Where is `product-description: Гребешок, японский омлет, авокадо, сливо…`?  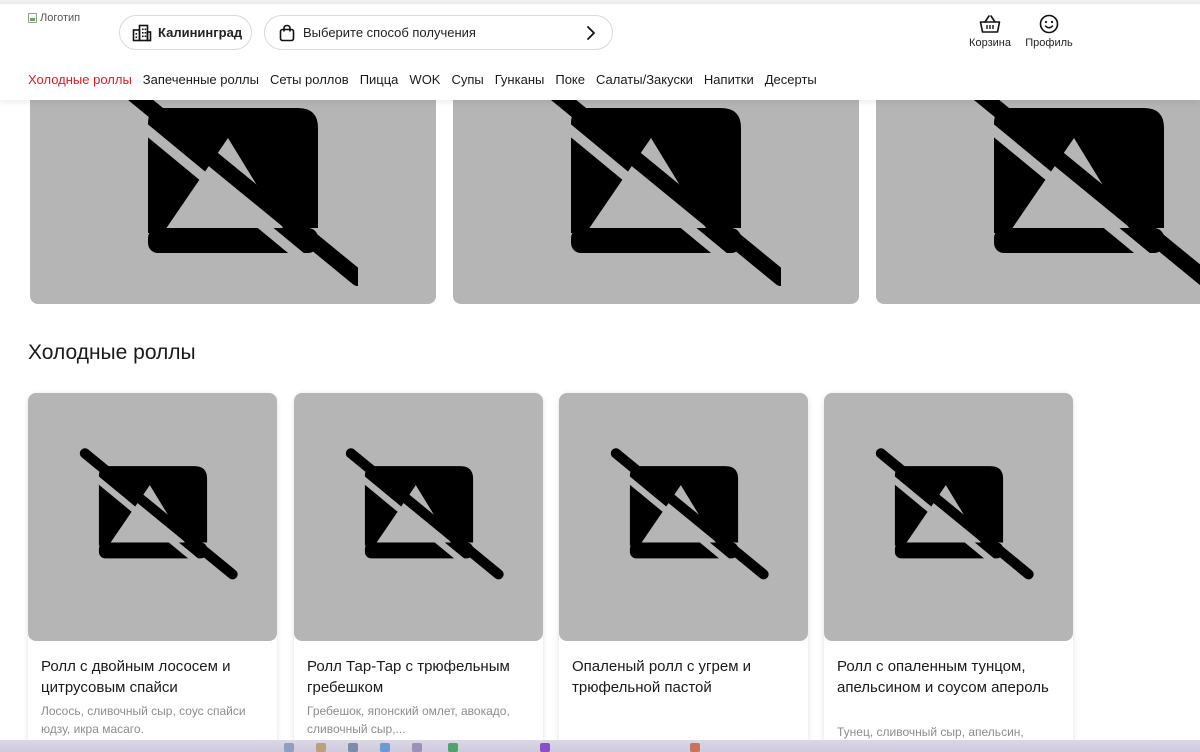
product-description: Гребешок, японский омлет, авокадо, сливо… is located at coordinates (408, 720).